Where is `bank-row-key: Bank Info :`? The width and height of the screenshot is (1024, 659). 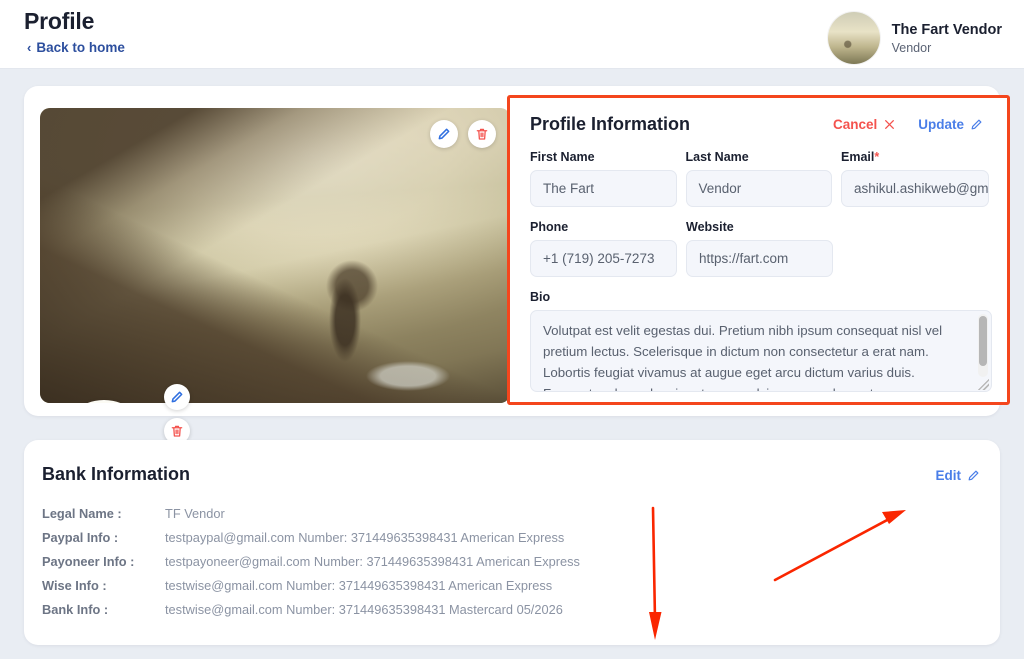 bank-row-key: Bank Info : is located at coordinates (75, 609).